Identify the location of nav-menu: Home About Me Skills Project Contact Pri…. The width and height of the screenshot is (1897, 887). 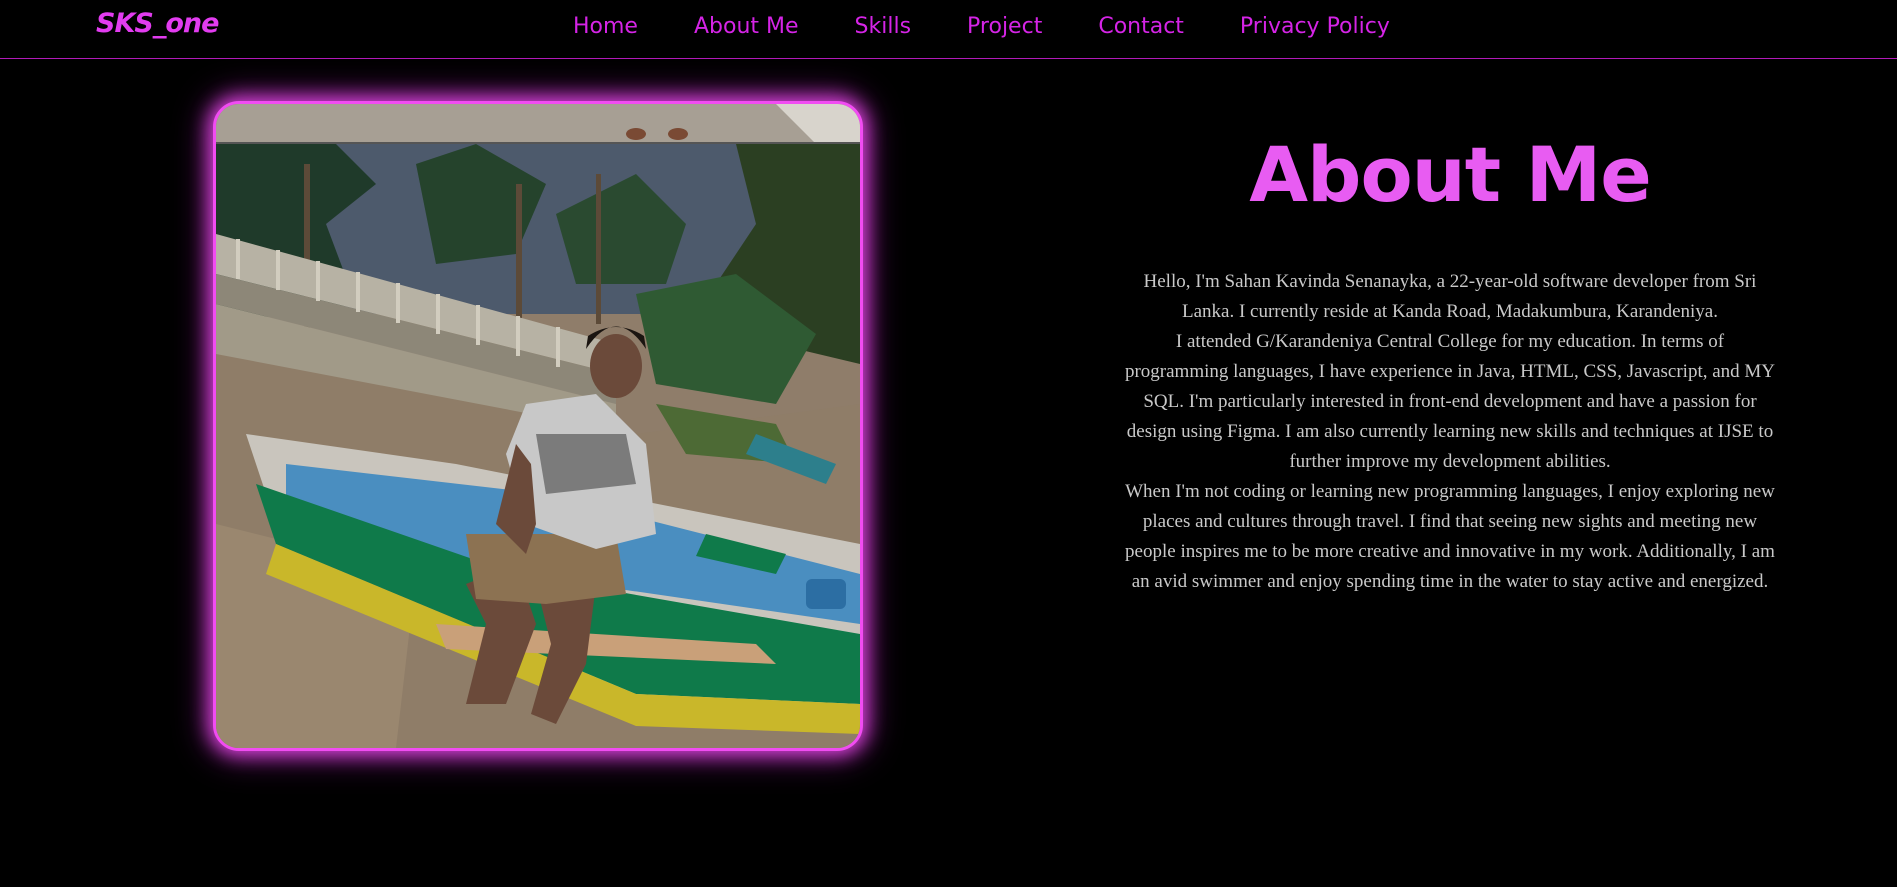
(981, 26).